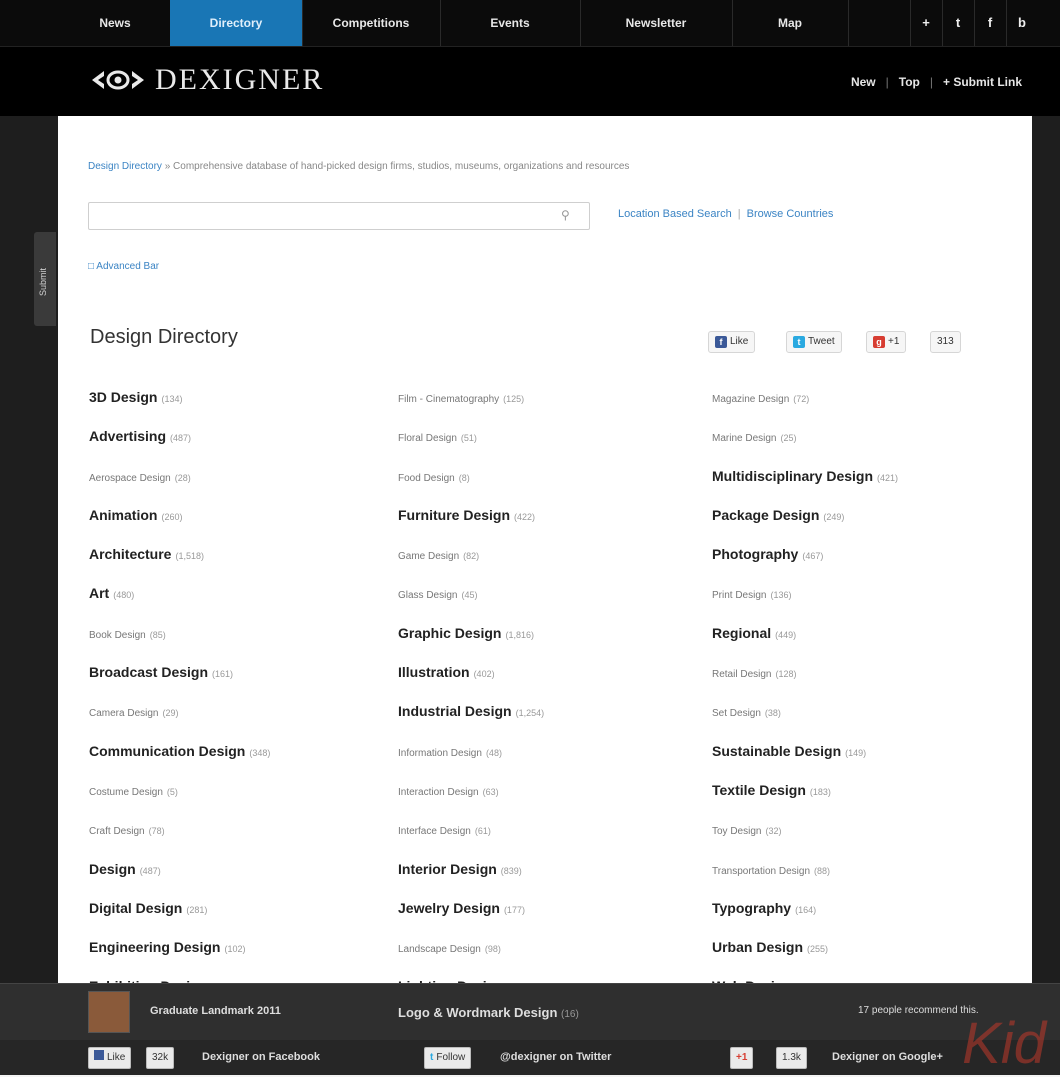 This screenshot has width=1060, height=1077. Describe the element at coordinates (45, 279) in the screenshot. I see `feedback-tab: Submit` at that location.